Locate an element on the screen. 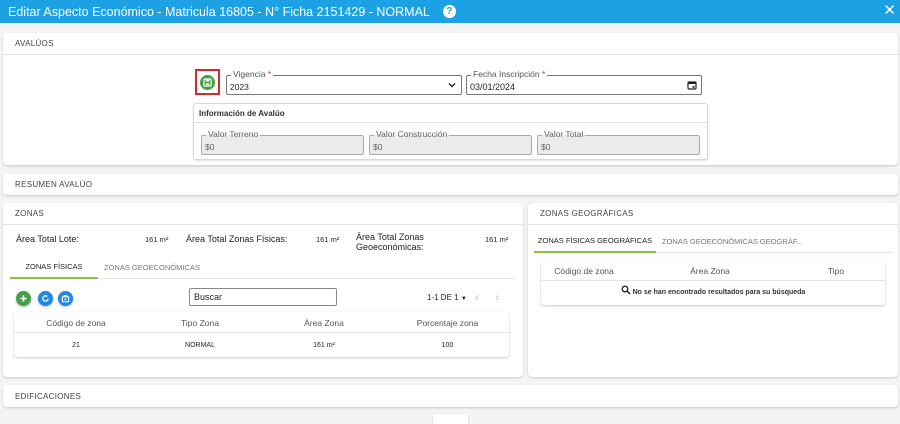  cell-codigo: 21 is located at coordinates (76, 345).